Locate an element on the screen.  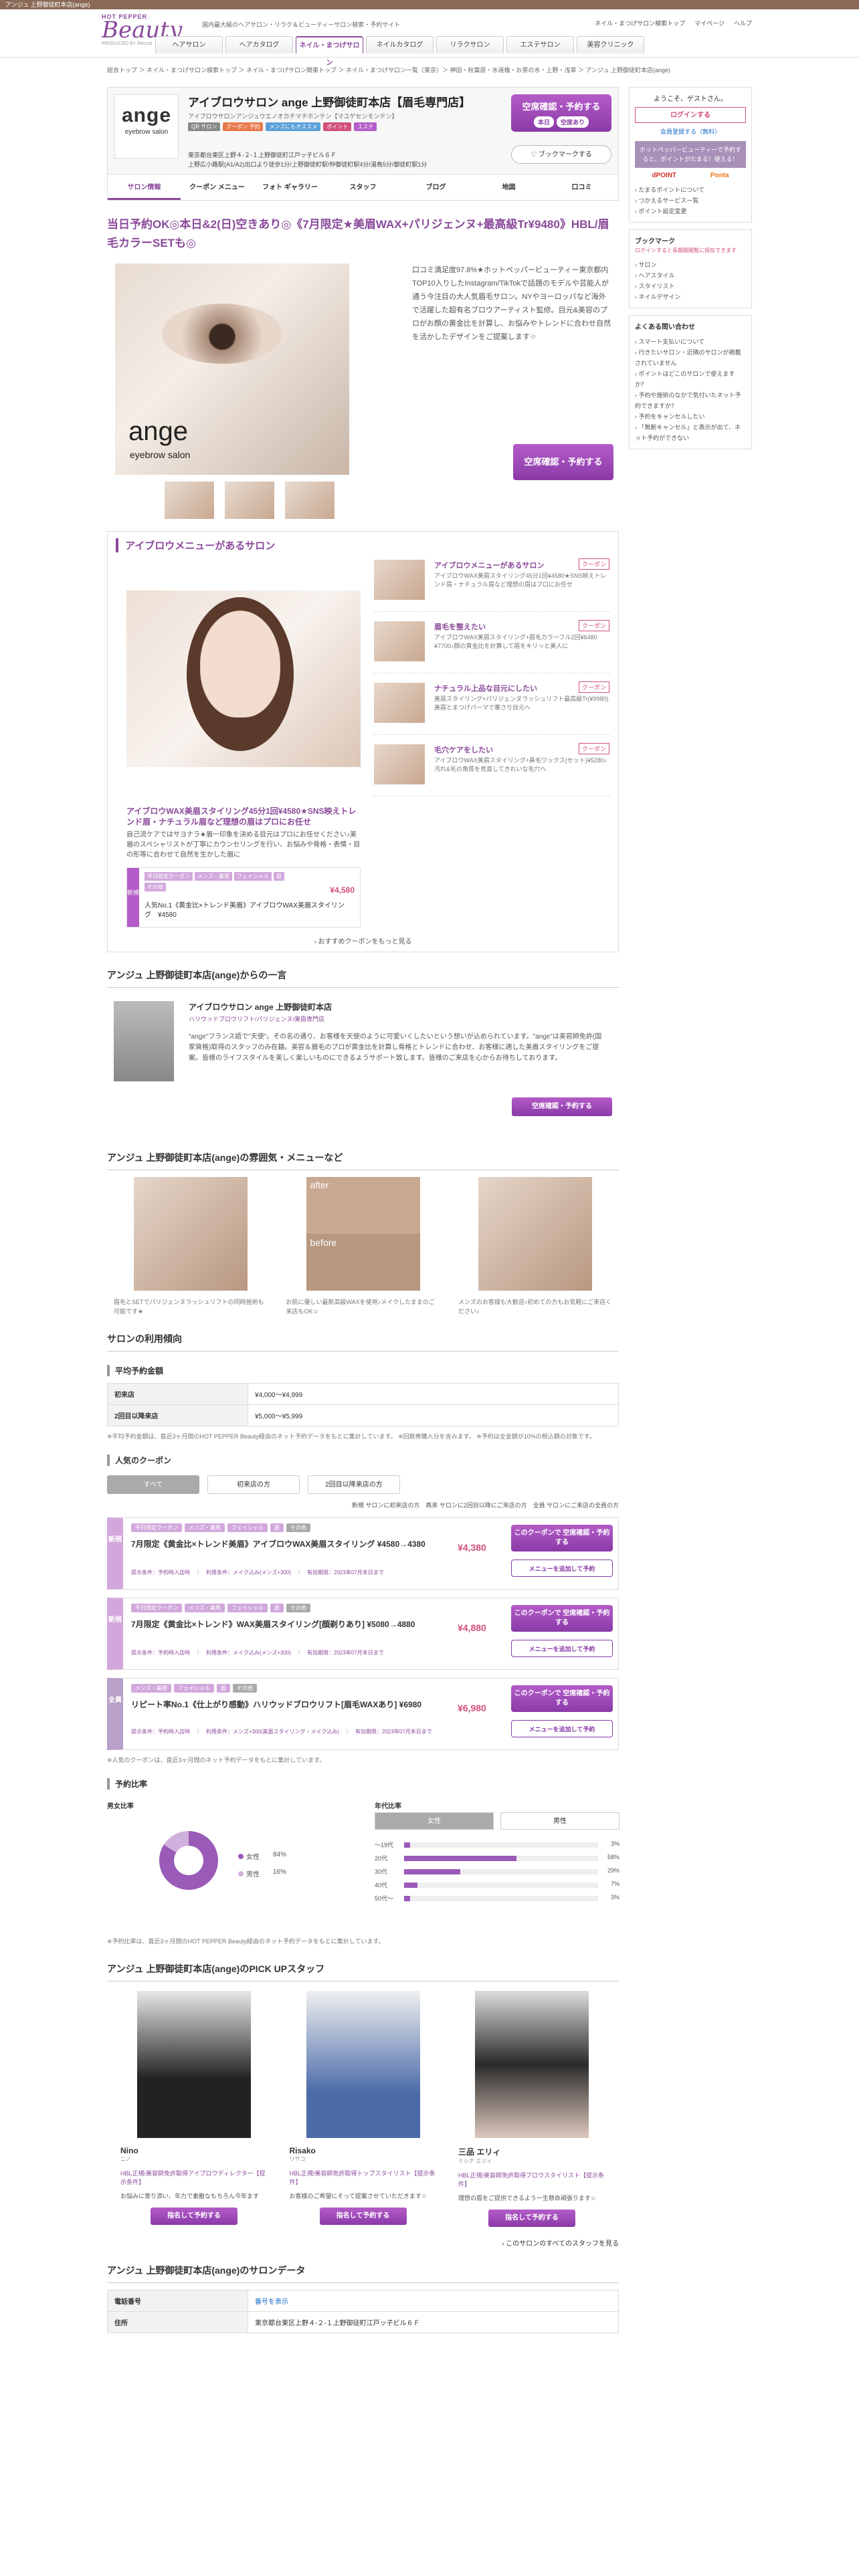
register-link: 会員登録する（無料） is located at coordinates (691, 131).